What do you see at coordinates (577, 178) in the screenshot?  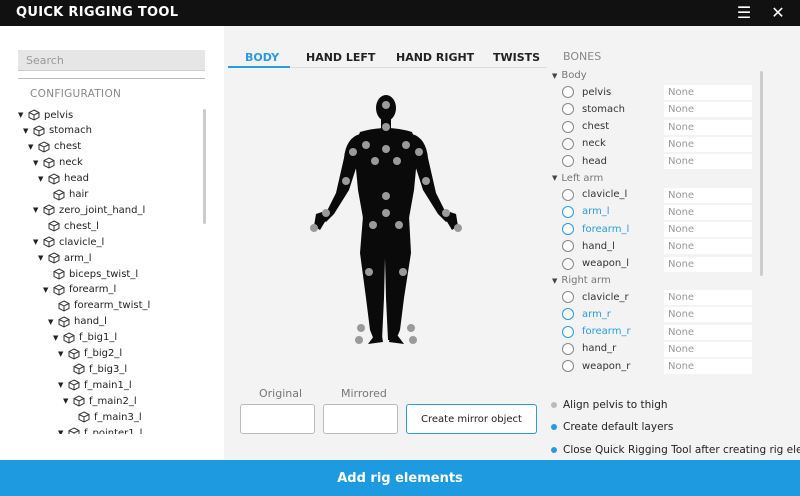 I see `bone-group-left-arm: ▼ Left arm` at bounding box center [577, 178].